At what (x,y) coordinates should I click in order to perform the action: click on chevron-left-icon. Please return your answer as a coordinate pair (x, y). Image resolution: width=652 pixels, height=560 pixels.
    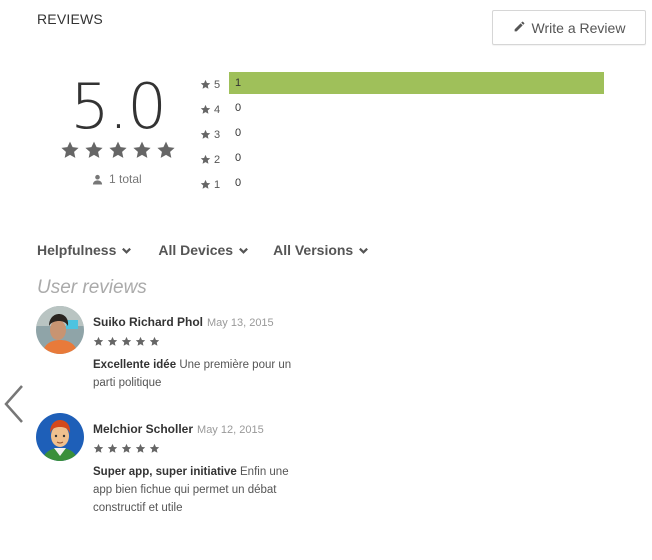
    Looking at the image, I should click on (13, 404).